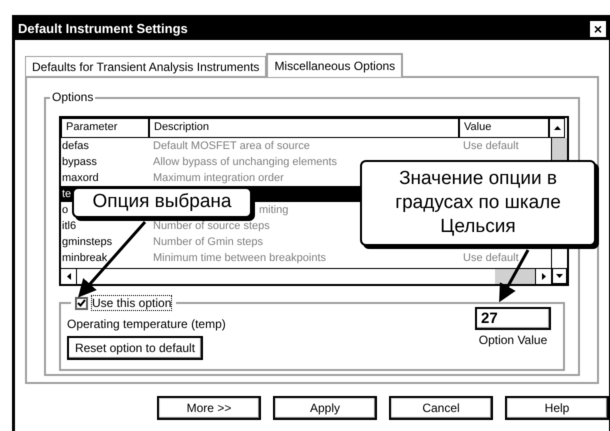 The width and height of the screenshot is (610, 431). What do you see at coordinates (504, 128) in the screenshot?
I see `column-header: Value` at bounding box center [504, 128].